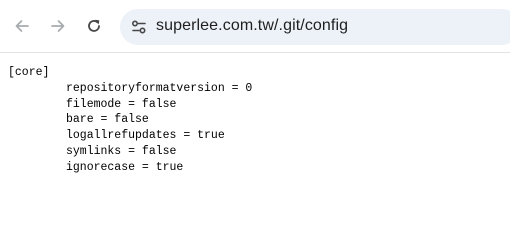 This screenshot has height=240, width=510. Describe the element at coordinates (121, 104) in the screenshot. I see `config-entry: filemode = false` at that location.